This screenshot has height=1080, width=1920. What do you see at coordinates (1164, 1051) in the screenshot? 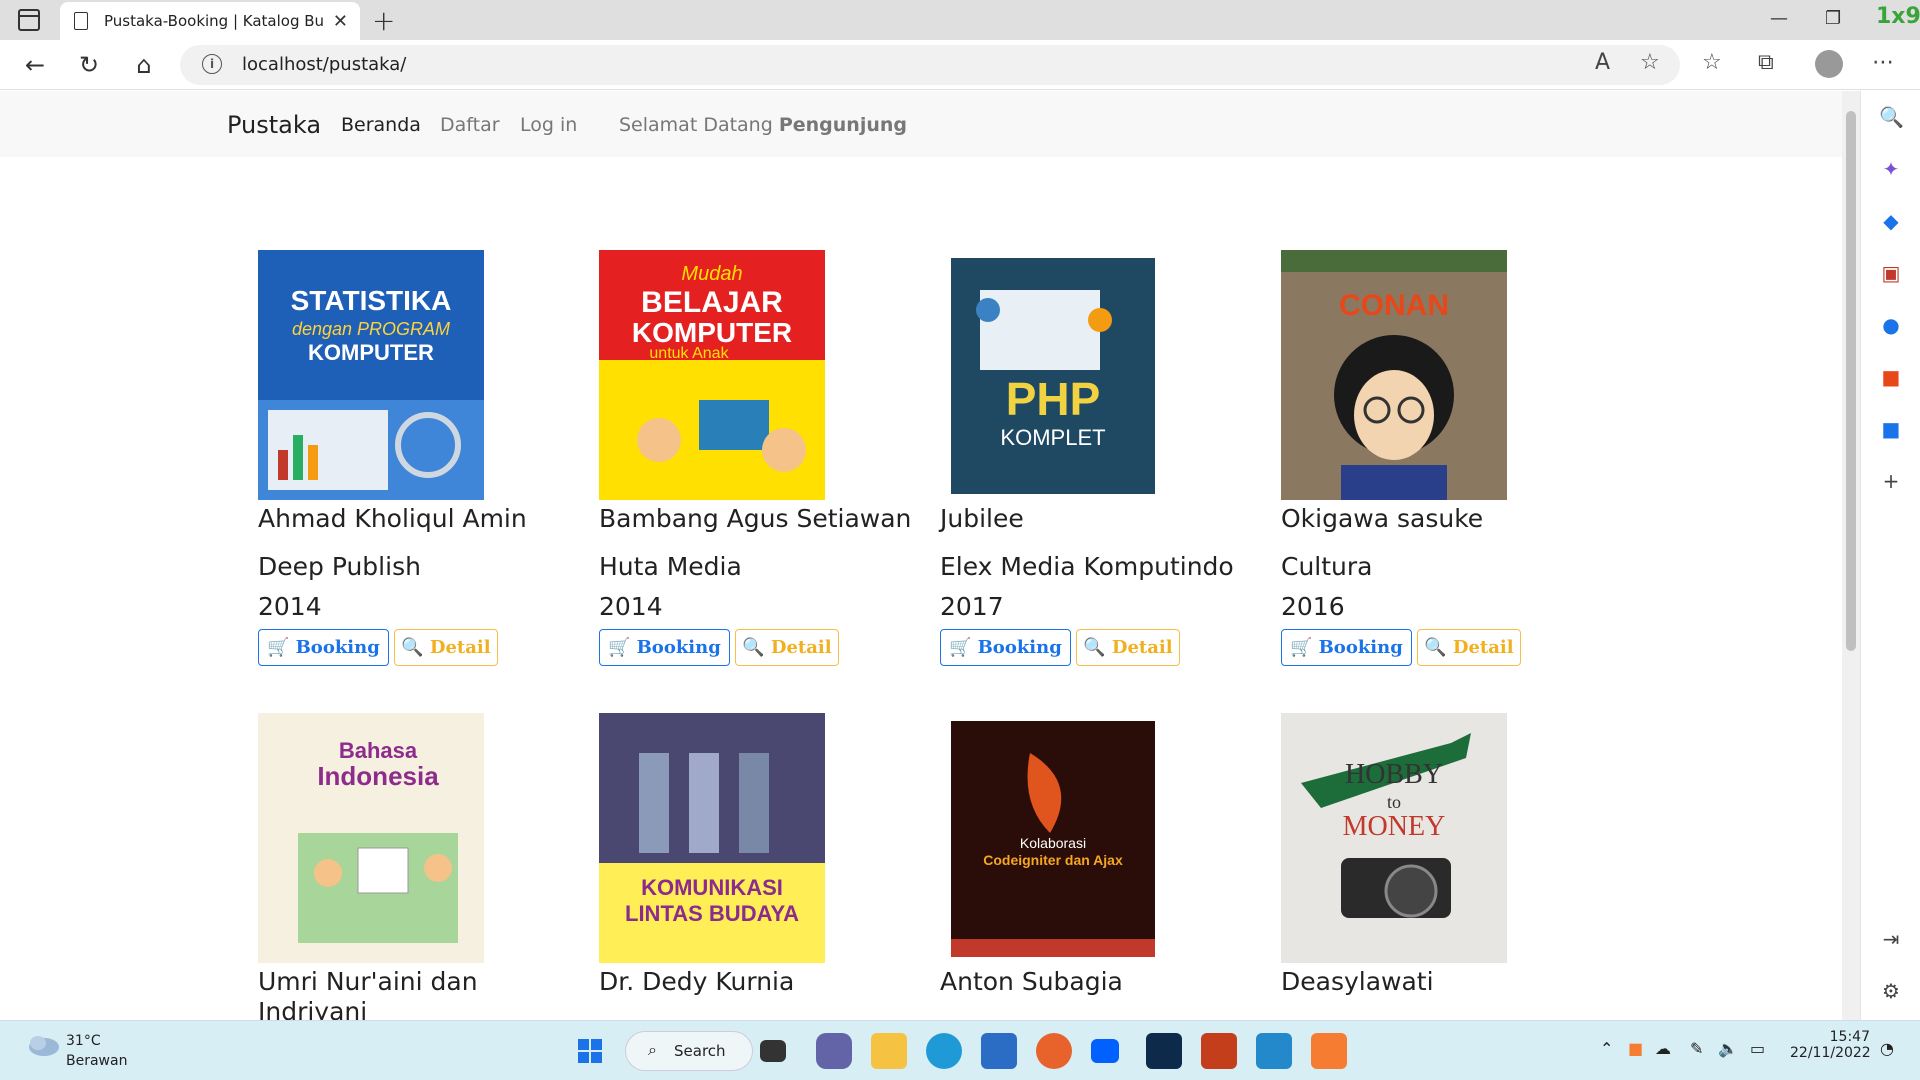
I see `app-icon` at bounding box center [1164, 1051].